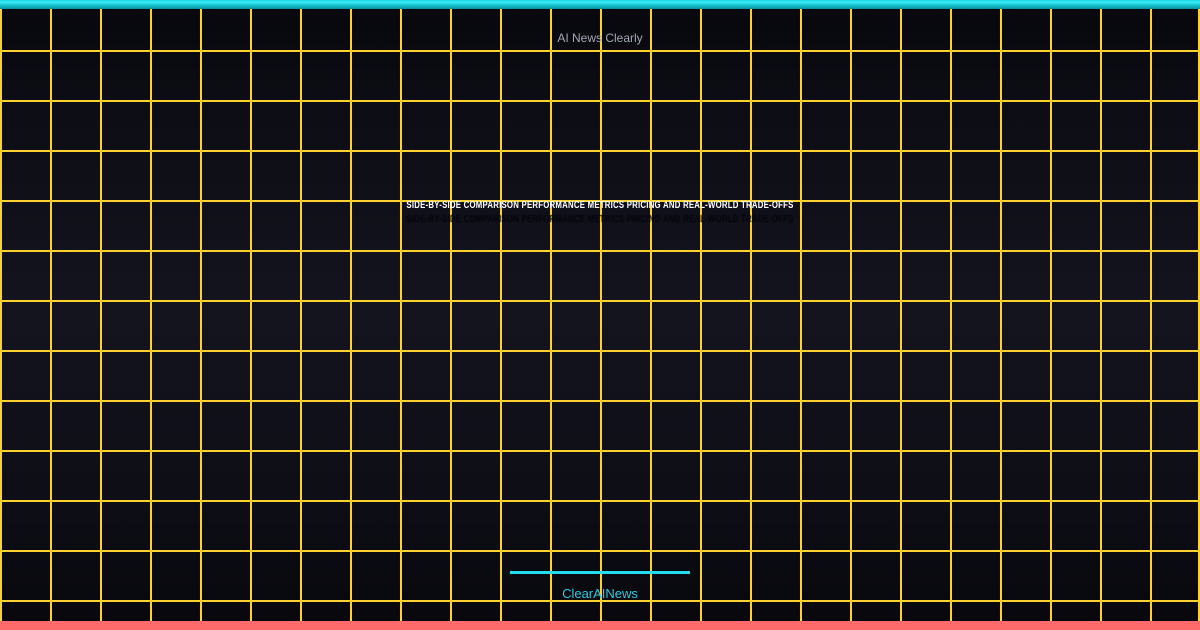  What do you see at coordinates (600, 38) in the screenshot?
I see `site-title: AI News Clearly` at bounding box center [600, 38].